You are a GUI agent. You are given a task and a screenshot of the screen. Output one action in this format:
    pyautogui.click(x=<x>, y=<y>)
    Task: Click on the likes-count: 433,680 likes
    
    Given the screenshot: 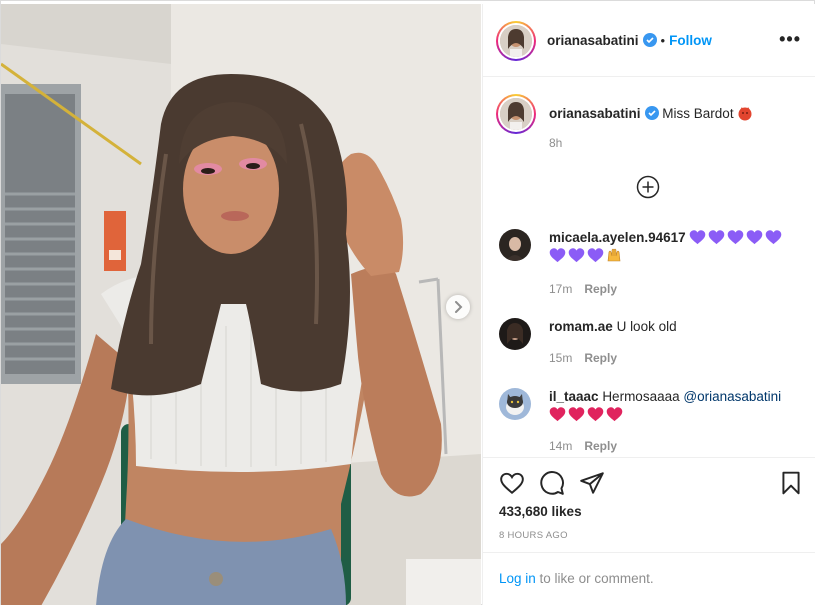 What is the action you would take?
    pyautogui.click(x=540, y=511)
    